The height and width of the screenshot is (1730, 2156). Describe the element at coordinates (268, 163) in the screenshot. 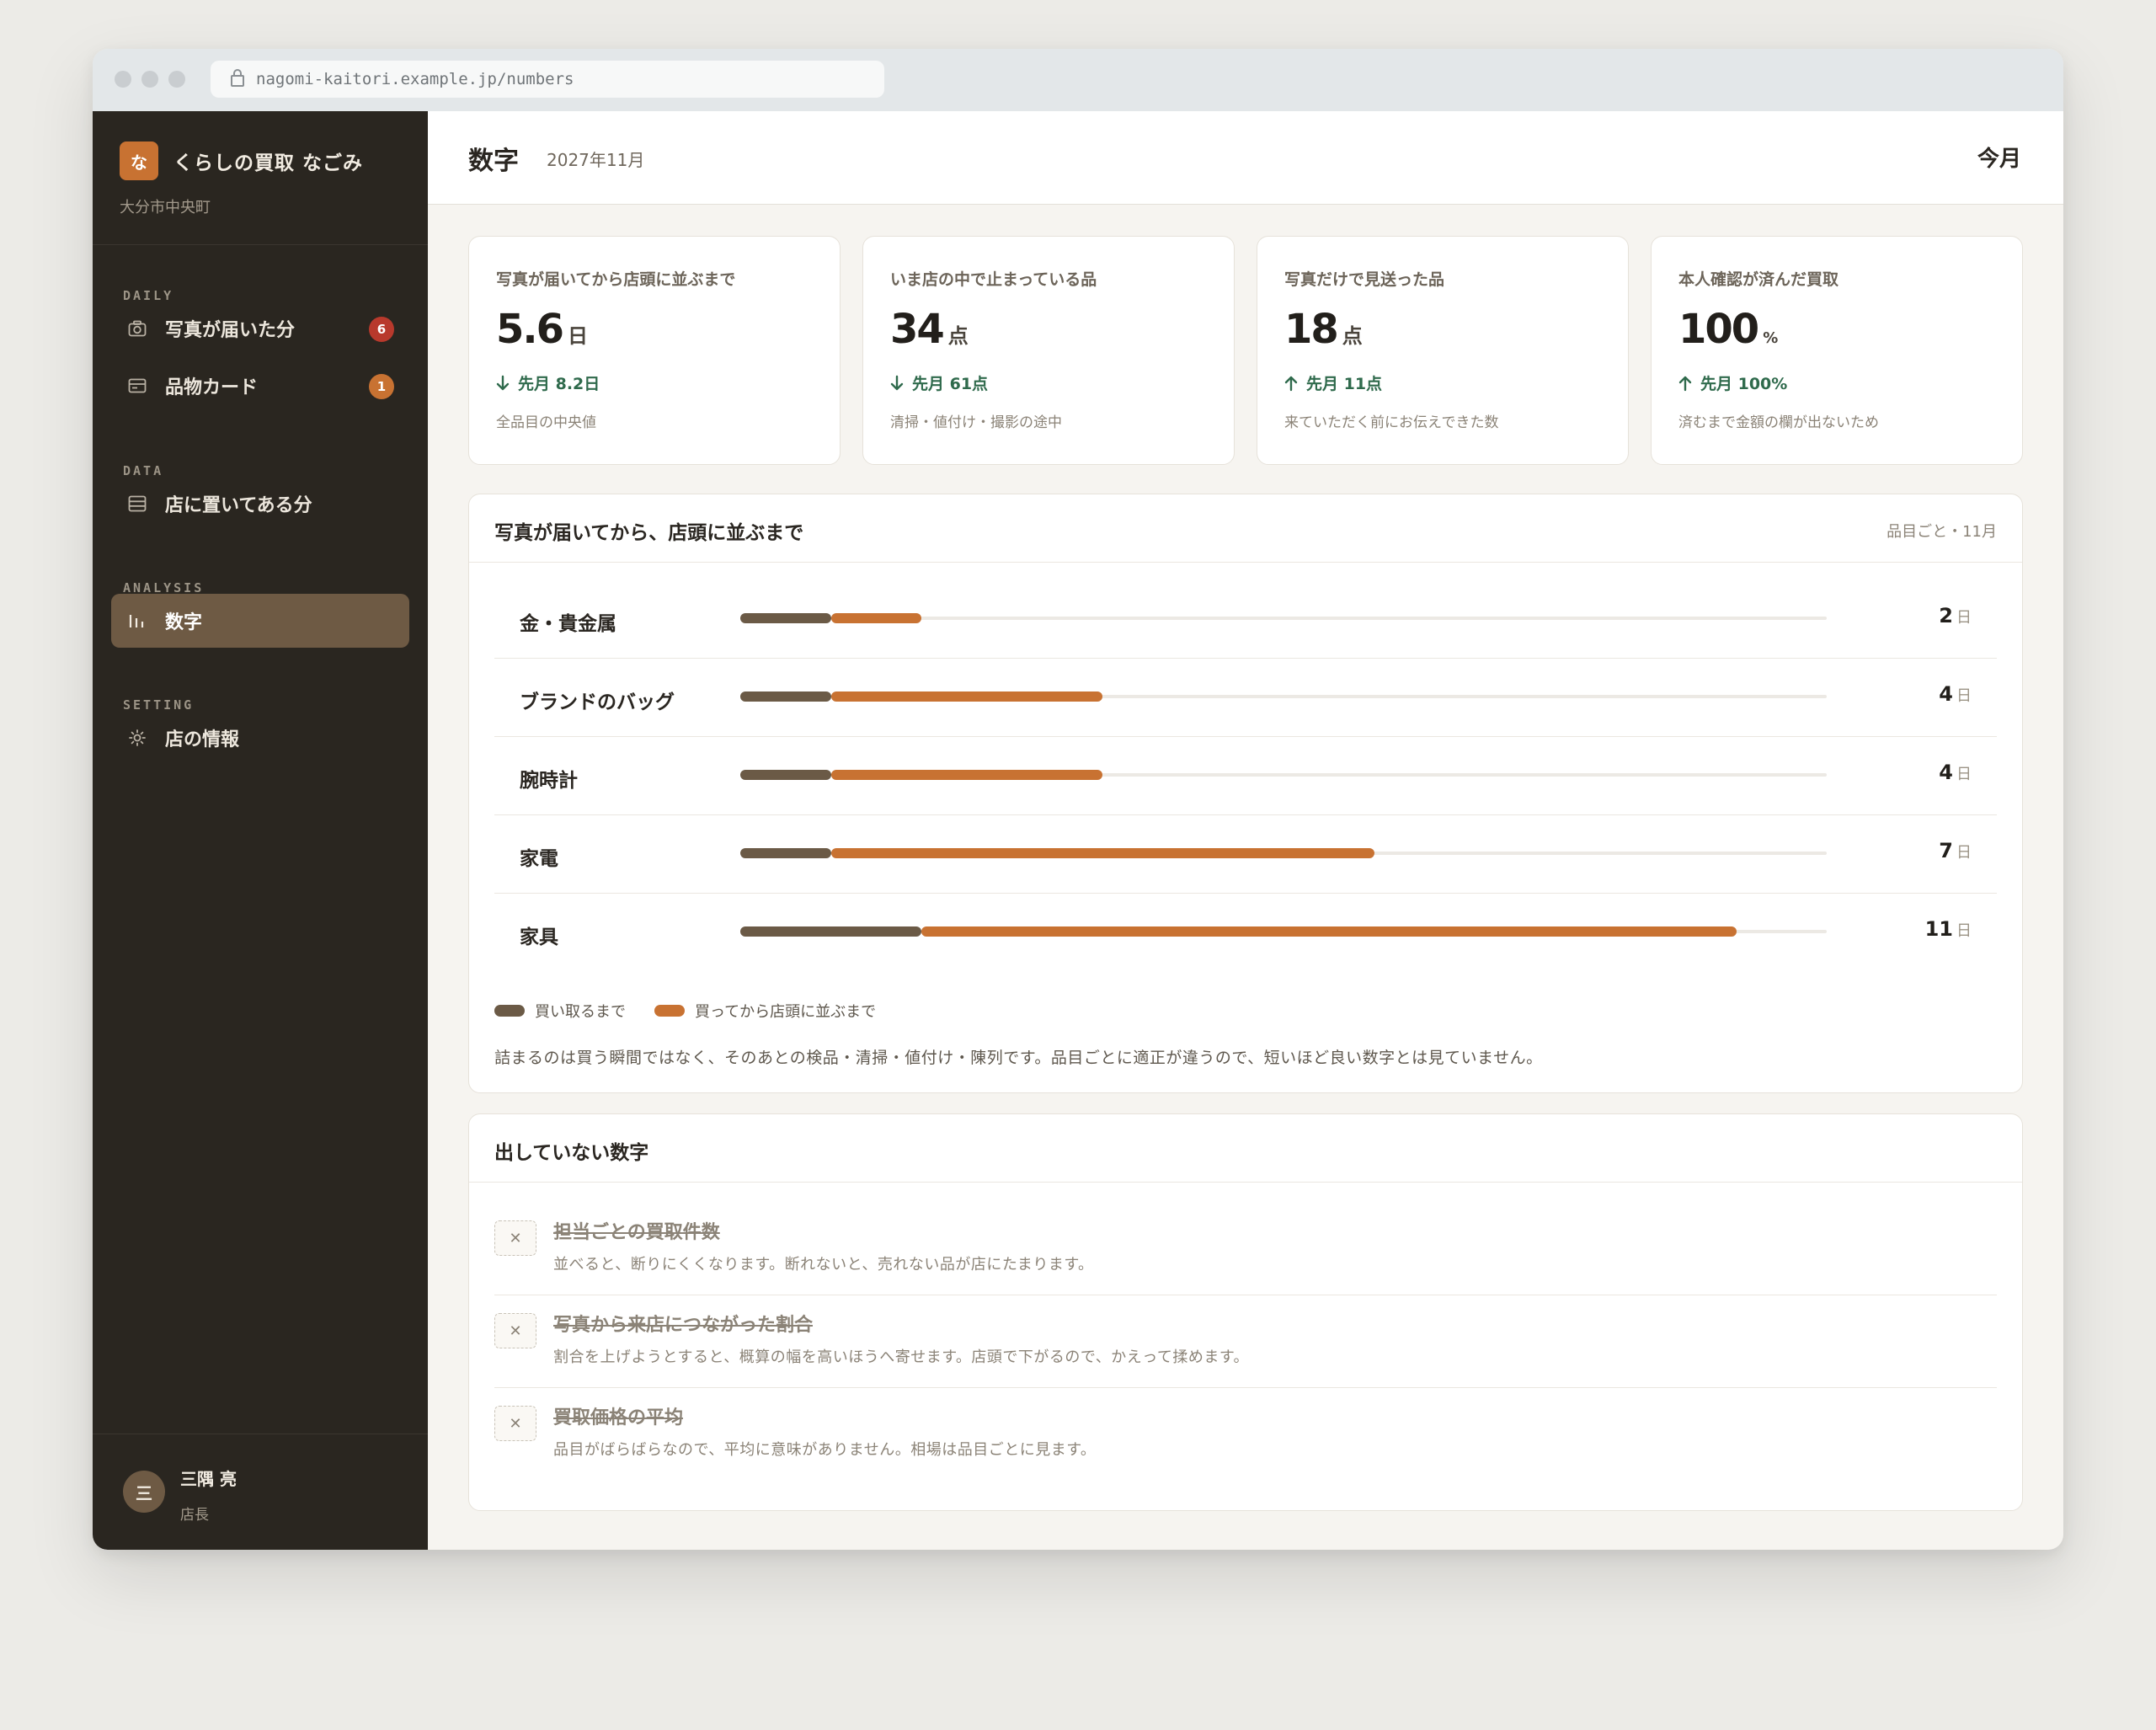

I see `brand-name: くらしの買取 なごみ` at that location.